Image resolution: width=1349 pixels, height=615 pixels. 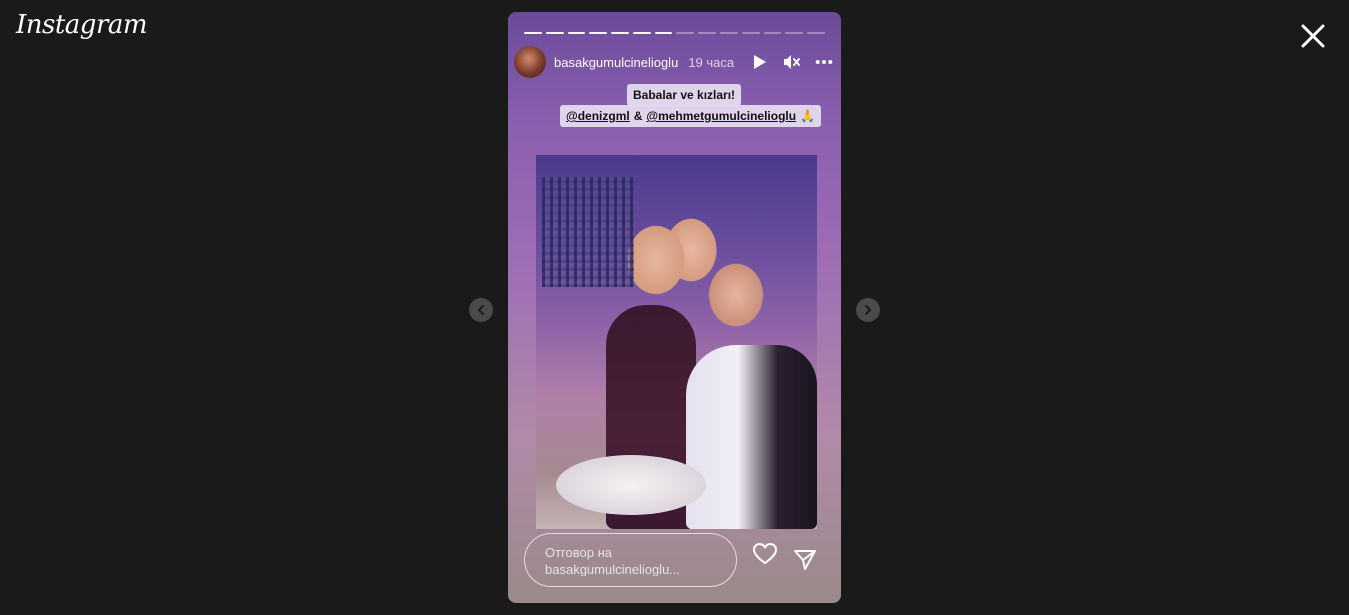 I want to click on caption-ampersand: &, so click(x=638, y=116).